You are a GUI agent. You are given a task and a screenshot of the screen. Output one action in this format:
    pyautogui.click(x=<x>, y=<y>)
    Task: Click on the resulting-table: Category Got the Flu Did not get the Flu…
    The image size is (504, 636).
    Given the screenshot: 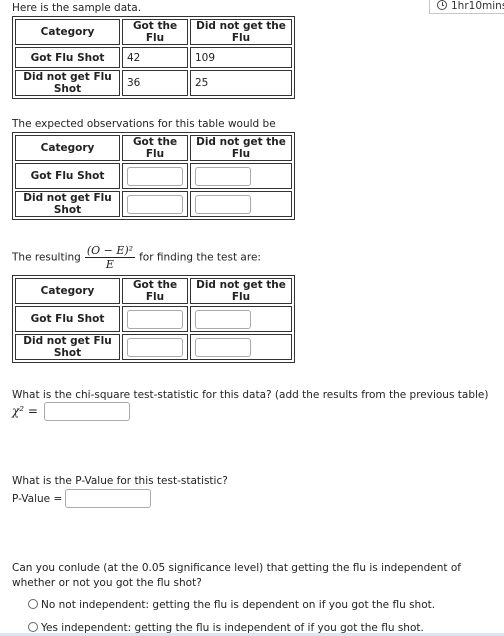 What is the action you would take?
    pyautogui.click(x=153, y=319)
    